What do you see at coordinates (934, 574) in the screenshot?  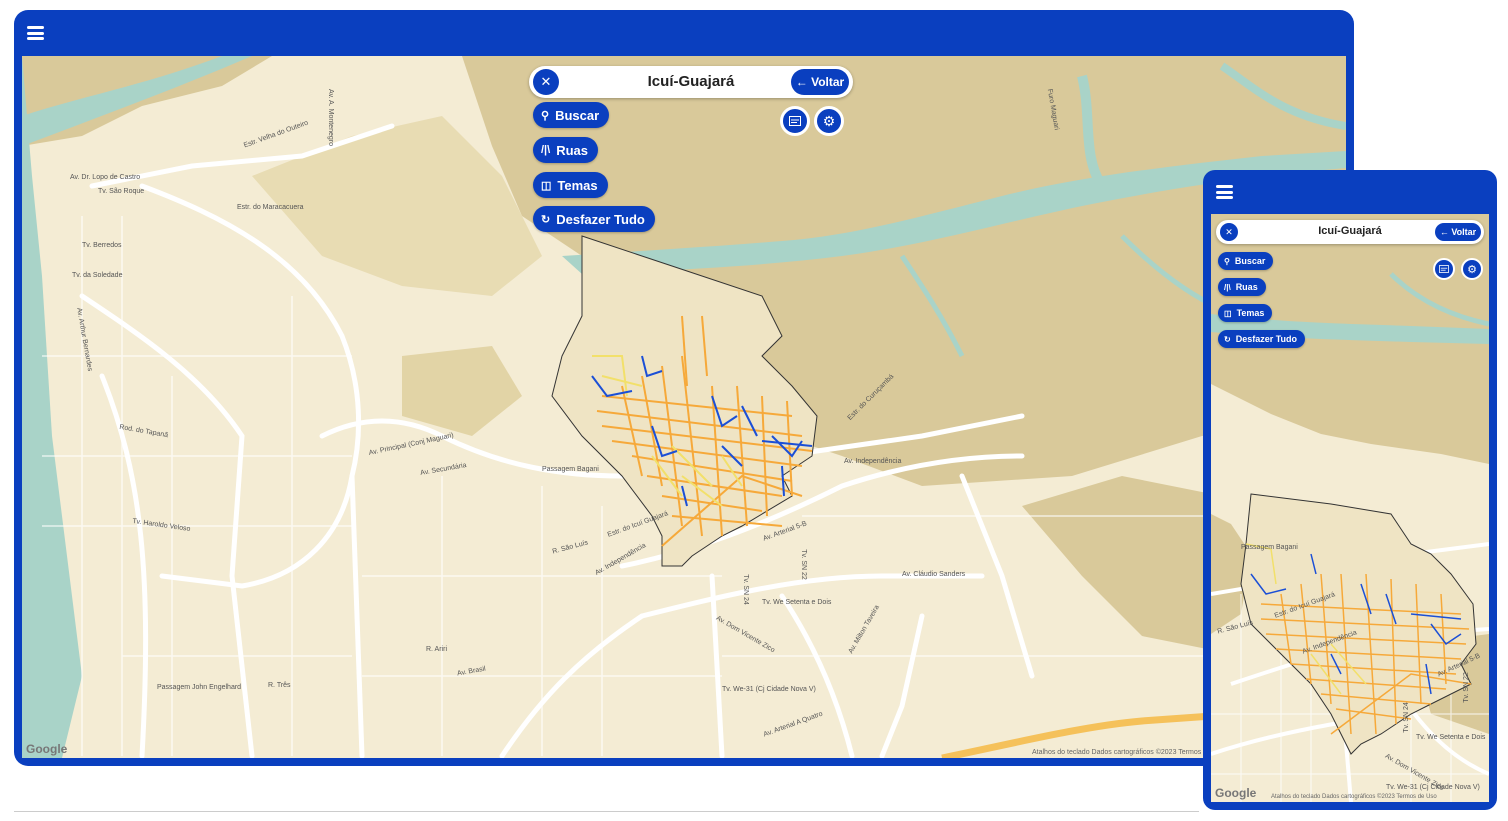 I see `map-label: Av. Cláudio Sanders` at bounding box center [934, 574].